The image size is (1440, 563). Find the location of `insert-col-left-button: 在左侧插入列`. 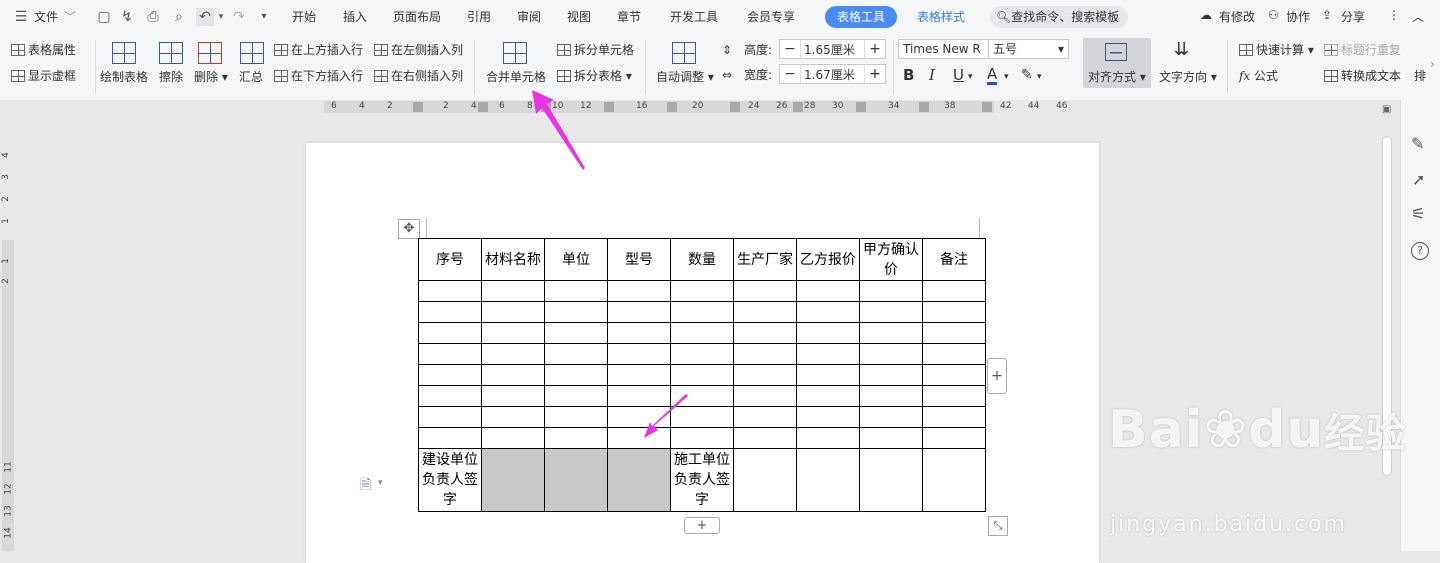

insert-col-left-button: 在左侧插入列 is located at coordinates (418, 50).